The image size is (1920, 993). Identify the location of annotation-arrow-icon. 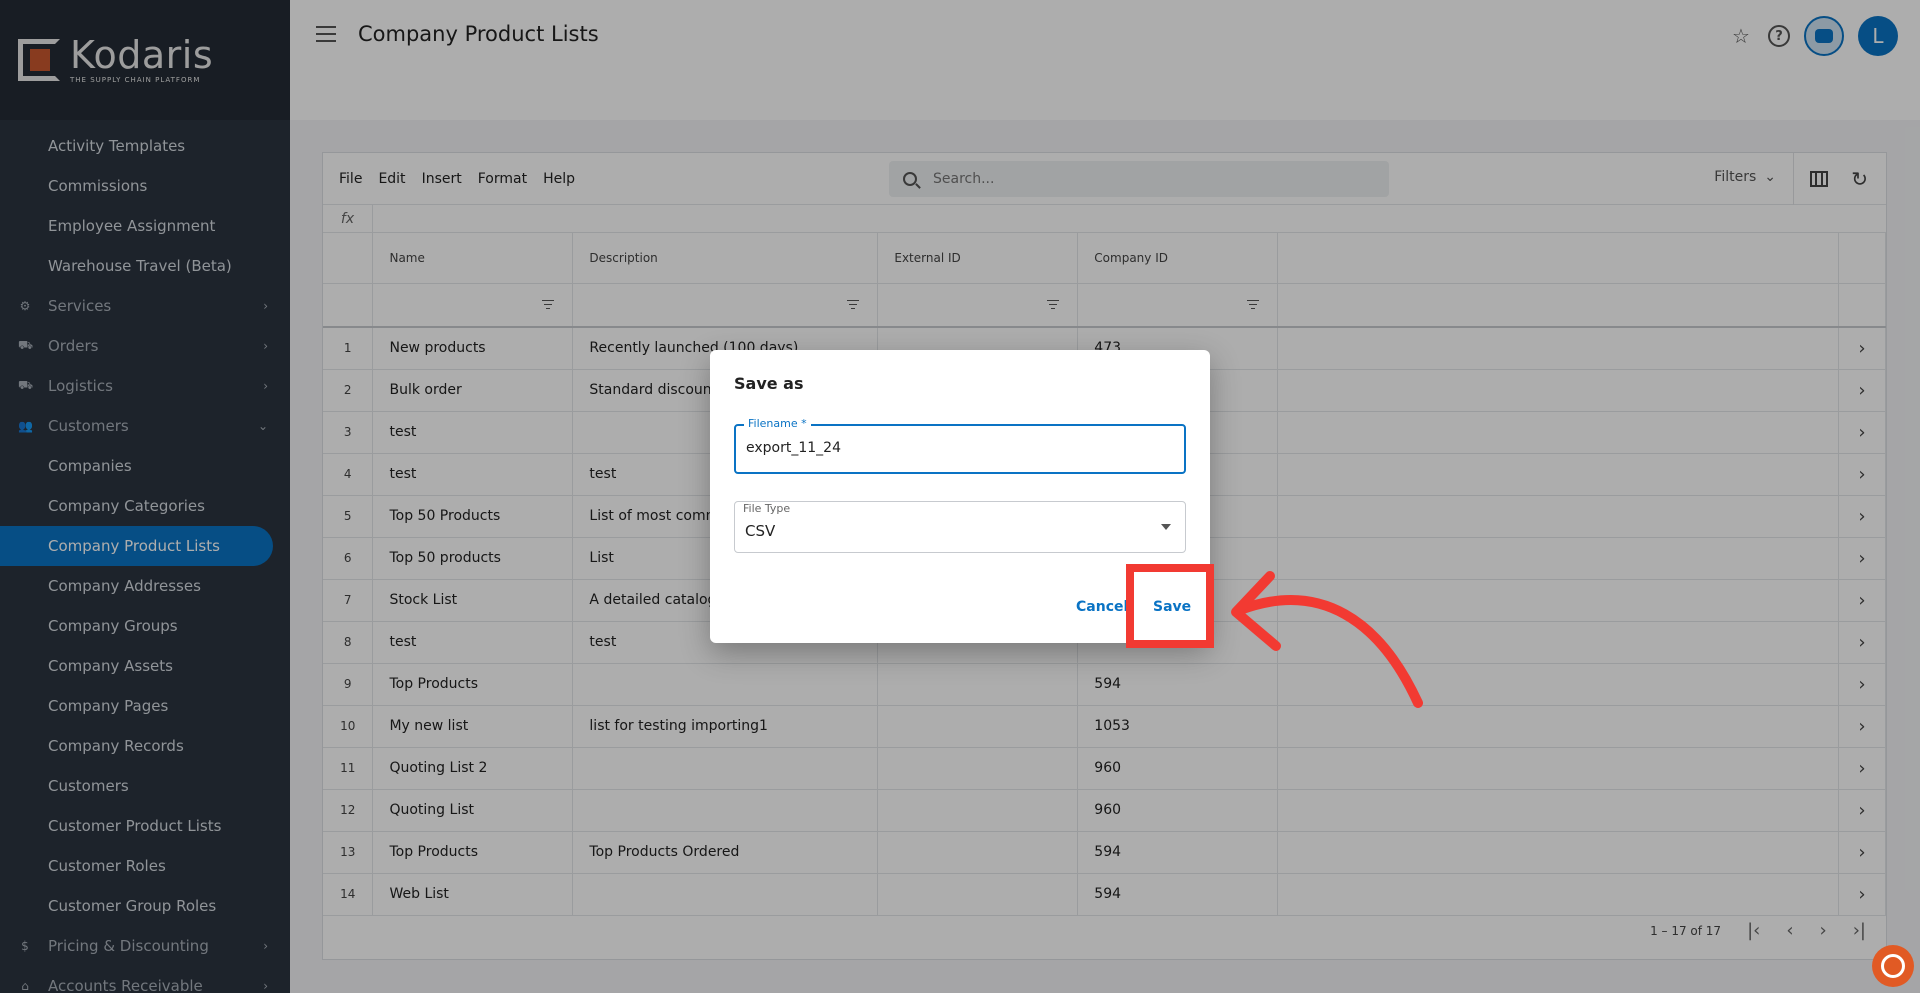
(1327, 639).